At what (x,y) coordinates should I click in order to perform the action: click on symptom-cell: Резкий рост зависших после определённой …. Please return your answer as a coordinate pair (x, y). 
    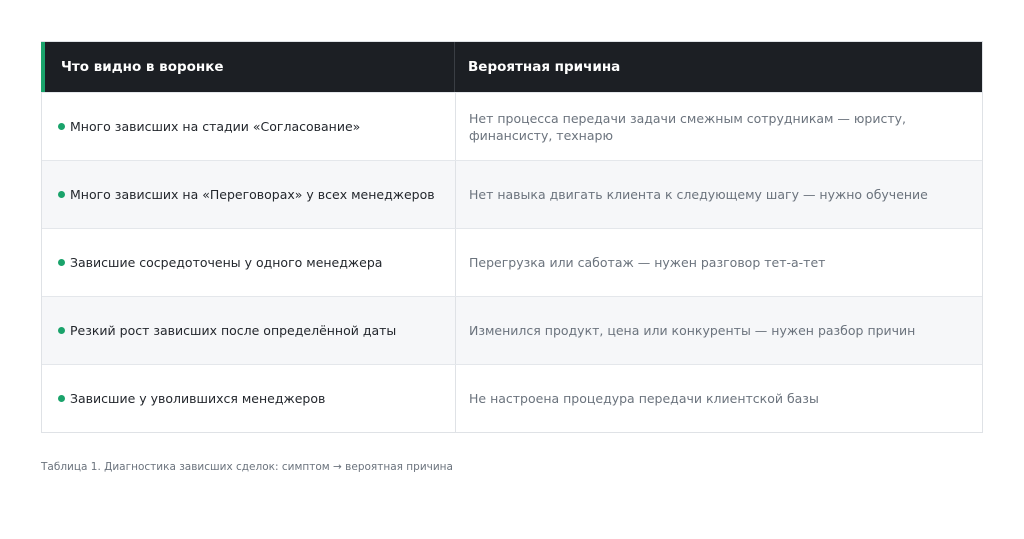
    Looking at the image, I should click on (249, 330).